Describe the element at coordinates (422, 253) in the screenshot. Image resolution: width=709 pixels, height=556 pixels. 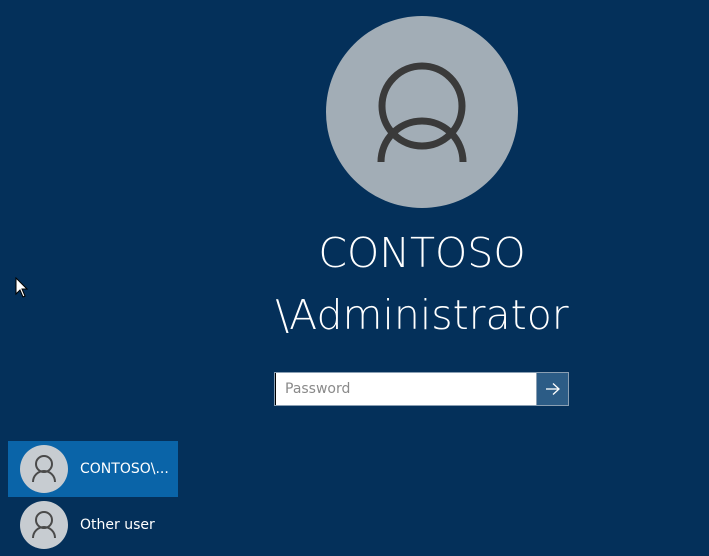
I see `user-domain-name: CONTOSO` at that location.